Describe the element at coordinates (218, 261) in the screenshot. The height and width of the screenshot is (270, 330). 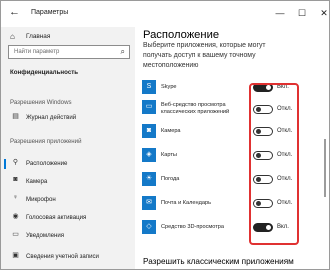
I see `allow-desktop-apps-heading: Разрешить классическим приложениям` at that location.